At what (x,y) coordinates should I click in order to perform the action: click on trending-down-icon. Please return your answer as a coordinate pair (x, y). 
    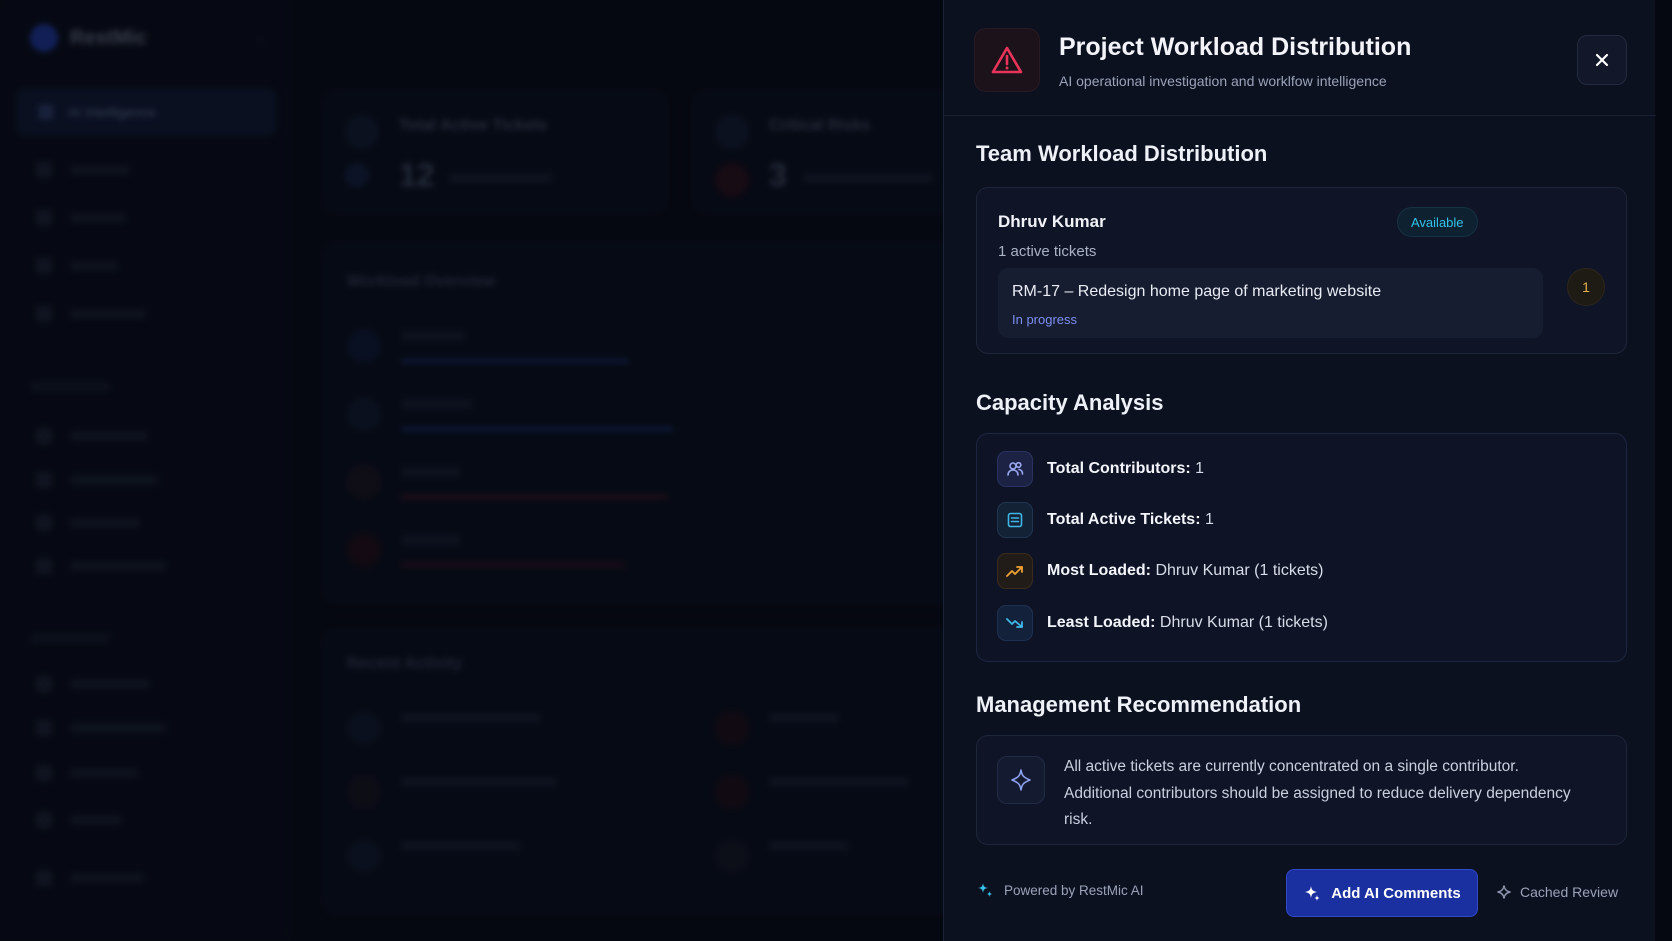
    Looking at the image, I should click on (1015, 623).